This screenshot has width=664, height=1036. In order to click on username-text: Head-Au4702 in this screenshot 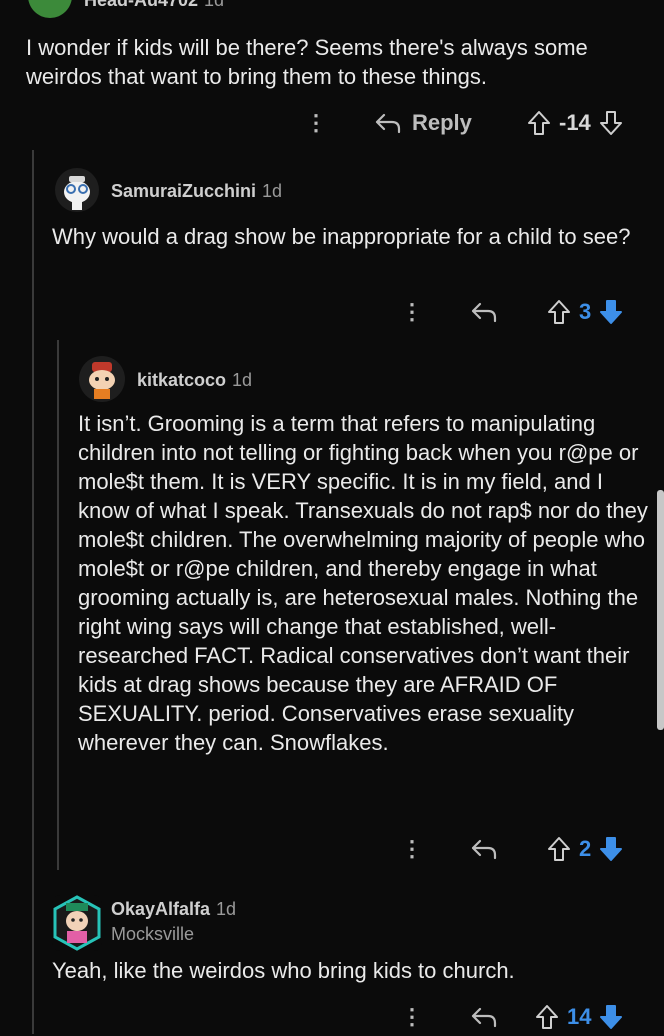, I will do `click(141, 5)`.